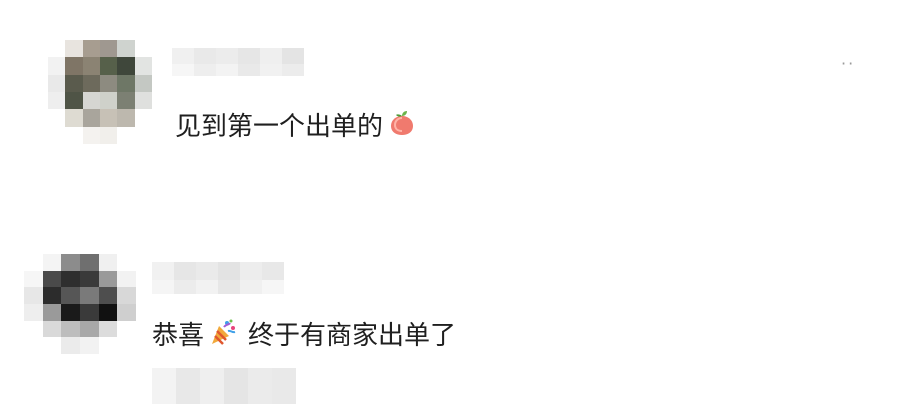 Image resolution: width=903 pixels, height=412 pixels. I want to click on comment-text: 恭喜 终于有商家出单了, so click(304, 335).